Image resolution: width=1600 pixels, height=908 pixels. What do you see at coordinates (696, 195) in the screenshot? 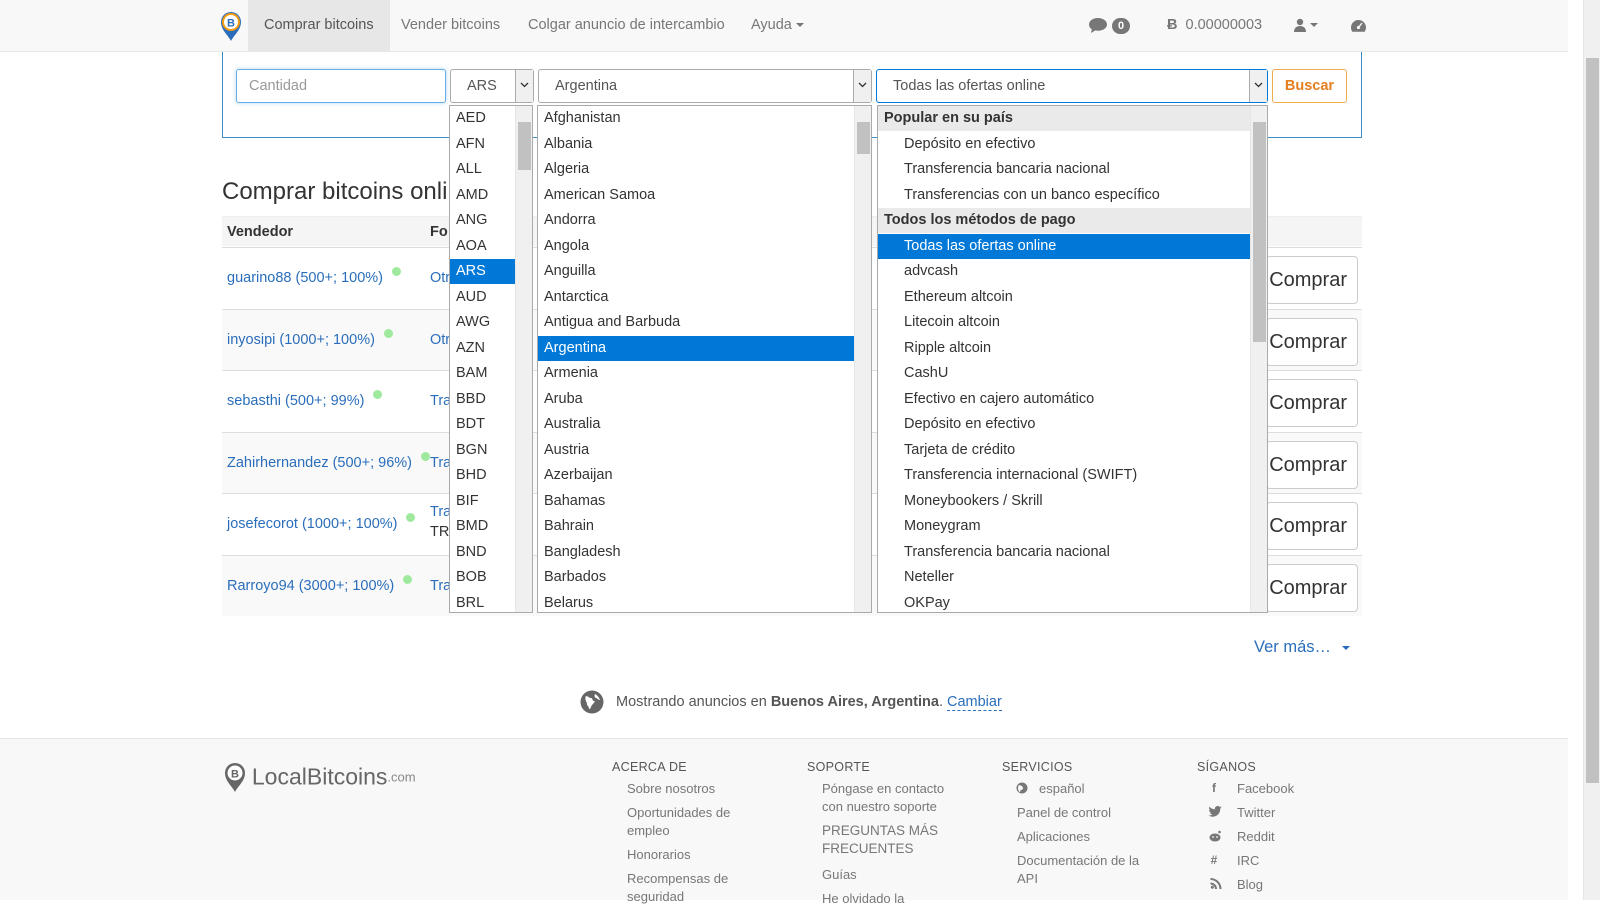
I see `country-option: American Samoa` at bounding box center [696, 195].